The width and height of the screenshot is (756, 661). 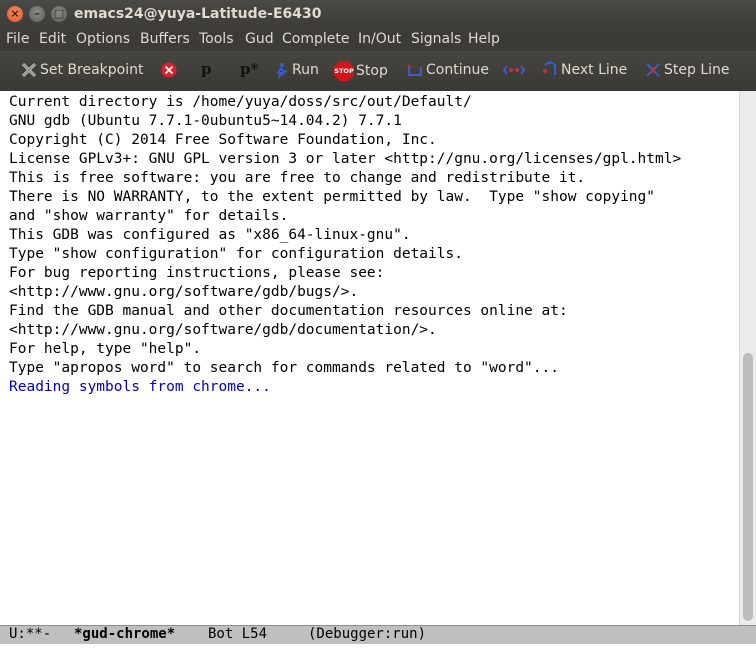 What do you see at coordinates (687, 71) in the screenshot?
I see `step-line-button: Step Line` at bounding box center [687, 71].